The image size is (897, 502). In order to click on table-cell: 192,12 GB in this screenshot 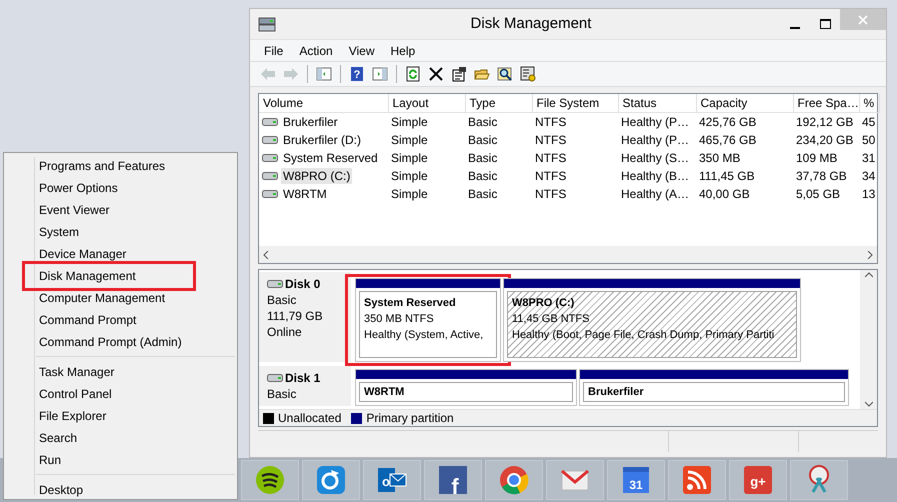, I will do `click(826, 121)`.